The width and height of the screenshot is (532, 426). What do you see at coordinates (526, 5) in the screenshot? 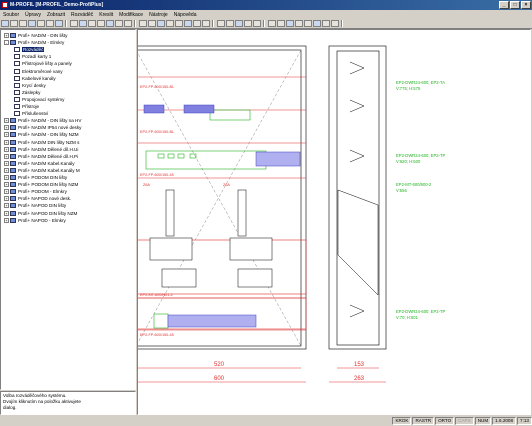
I see `close-button: ×` at bounding box center [526, 5].